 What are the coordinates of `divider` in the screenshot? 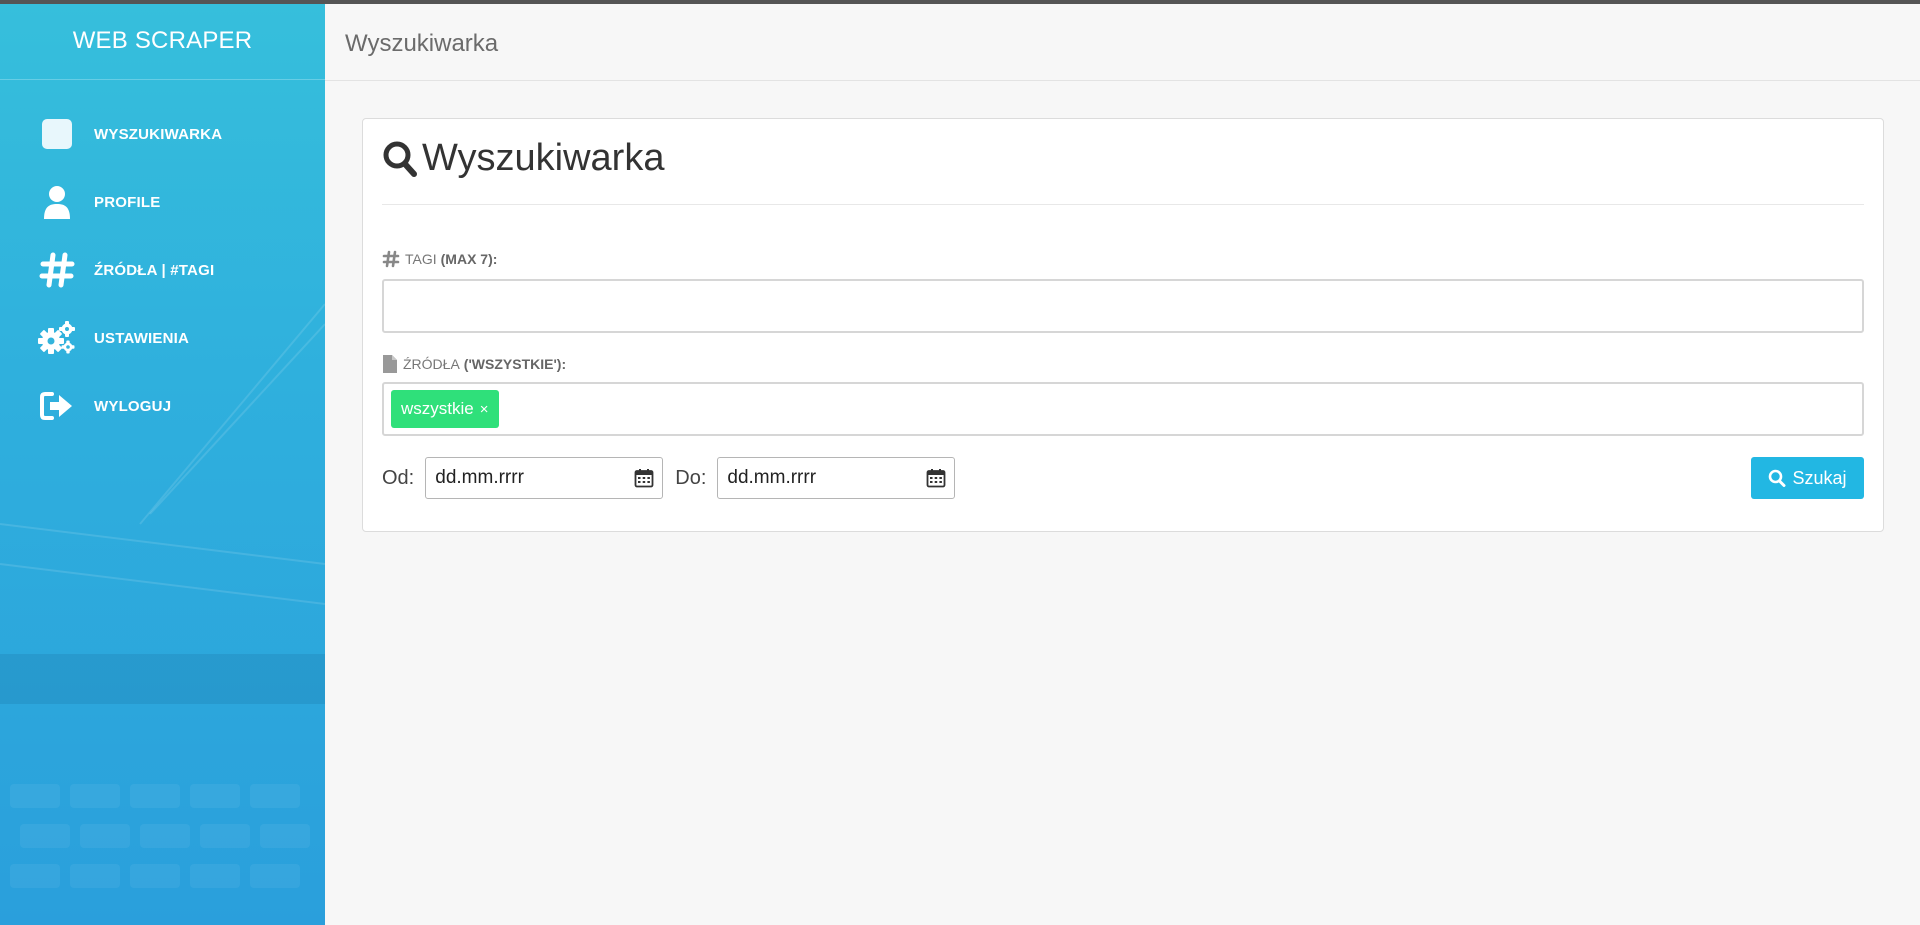 It's located at (1123, 204).